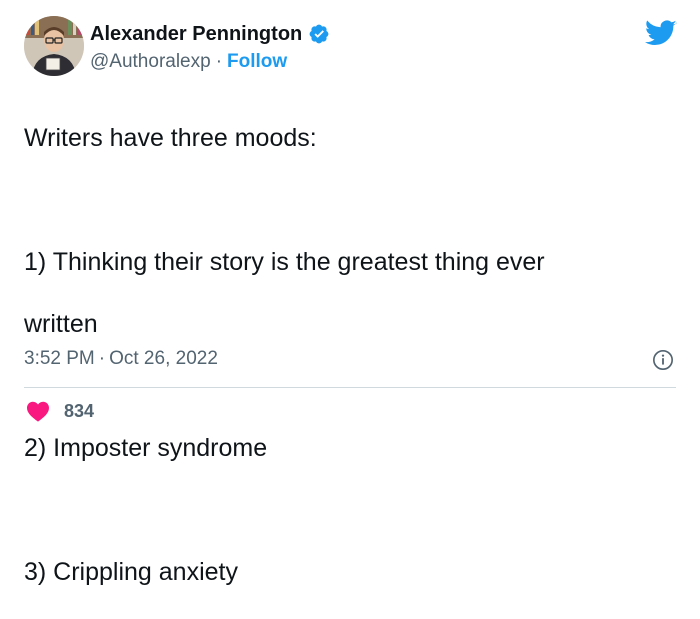 The width and height of the screenshot is (700, 619). I want to click on tweet-timestamp: 3:52 PM · Oct 26, 2022, so click(121, 359).